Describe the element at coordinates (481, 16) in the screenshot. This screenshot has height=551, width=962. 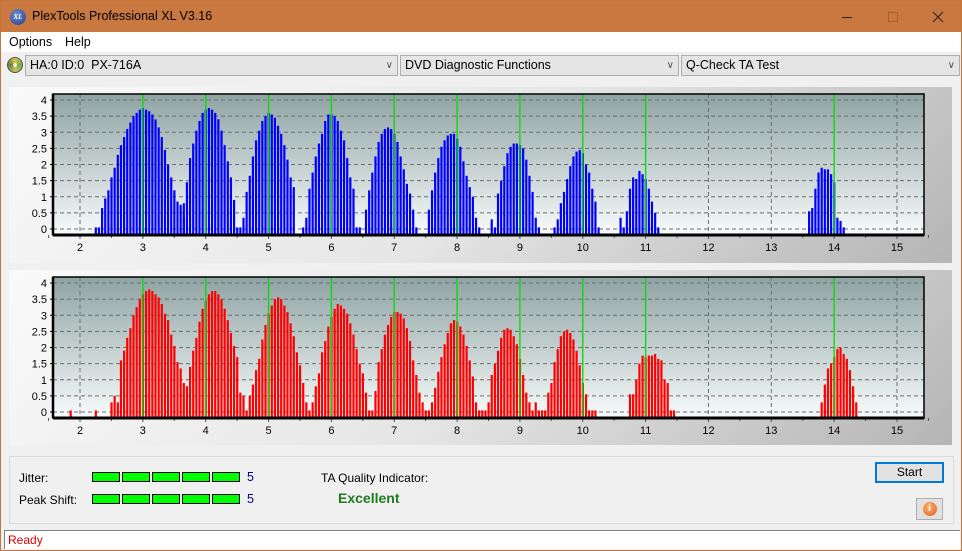
I see `title-bar: XL PlexTools Professional XL V3.16` at that location.